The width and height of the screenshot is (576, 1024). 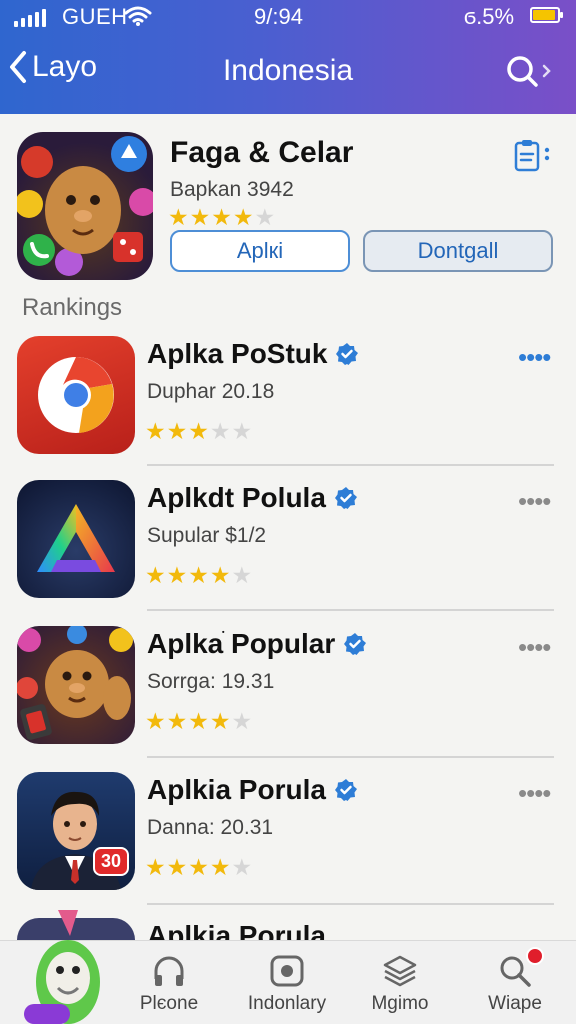 I want to click on featured-app-title: Faga & Celar, so click(x=261, y=153).